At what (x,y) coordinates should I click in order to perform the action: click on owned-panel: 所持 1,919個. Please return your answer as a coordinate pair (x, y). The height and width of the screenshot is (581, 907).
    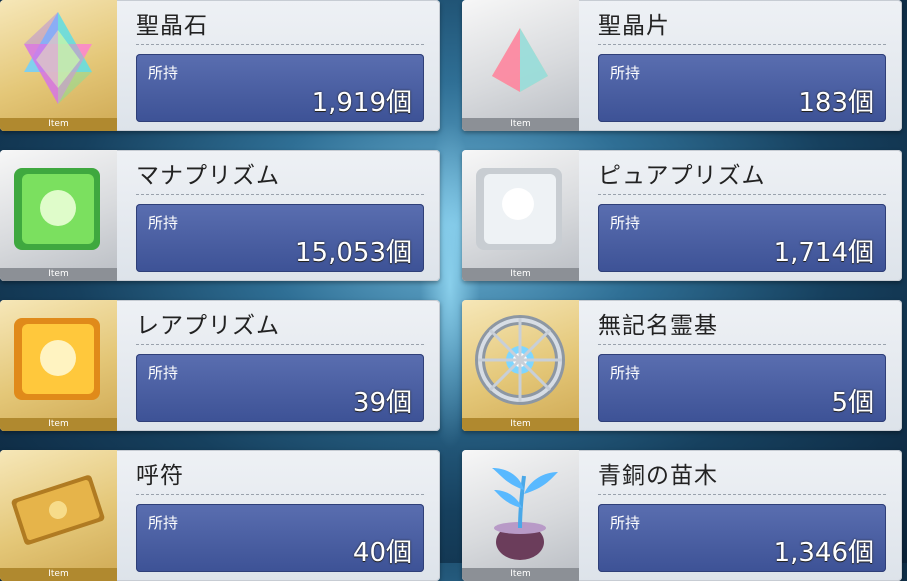
    Looking at the image, I should click on (280, 88).